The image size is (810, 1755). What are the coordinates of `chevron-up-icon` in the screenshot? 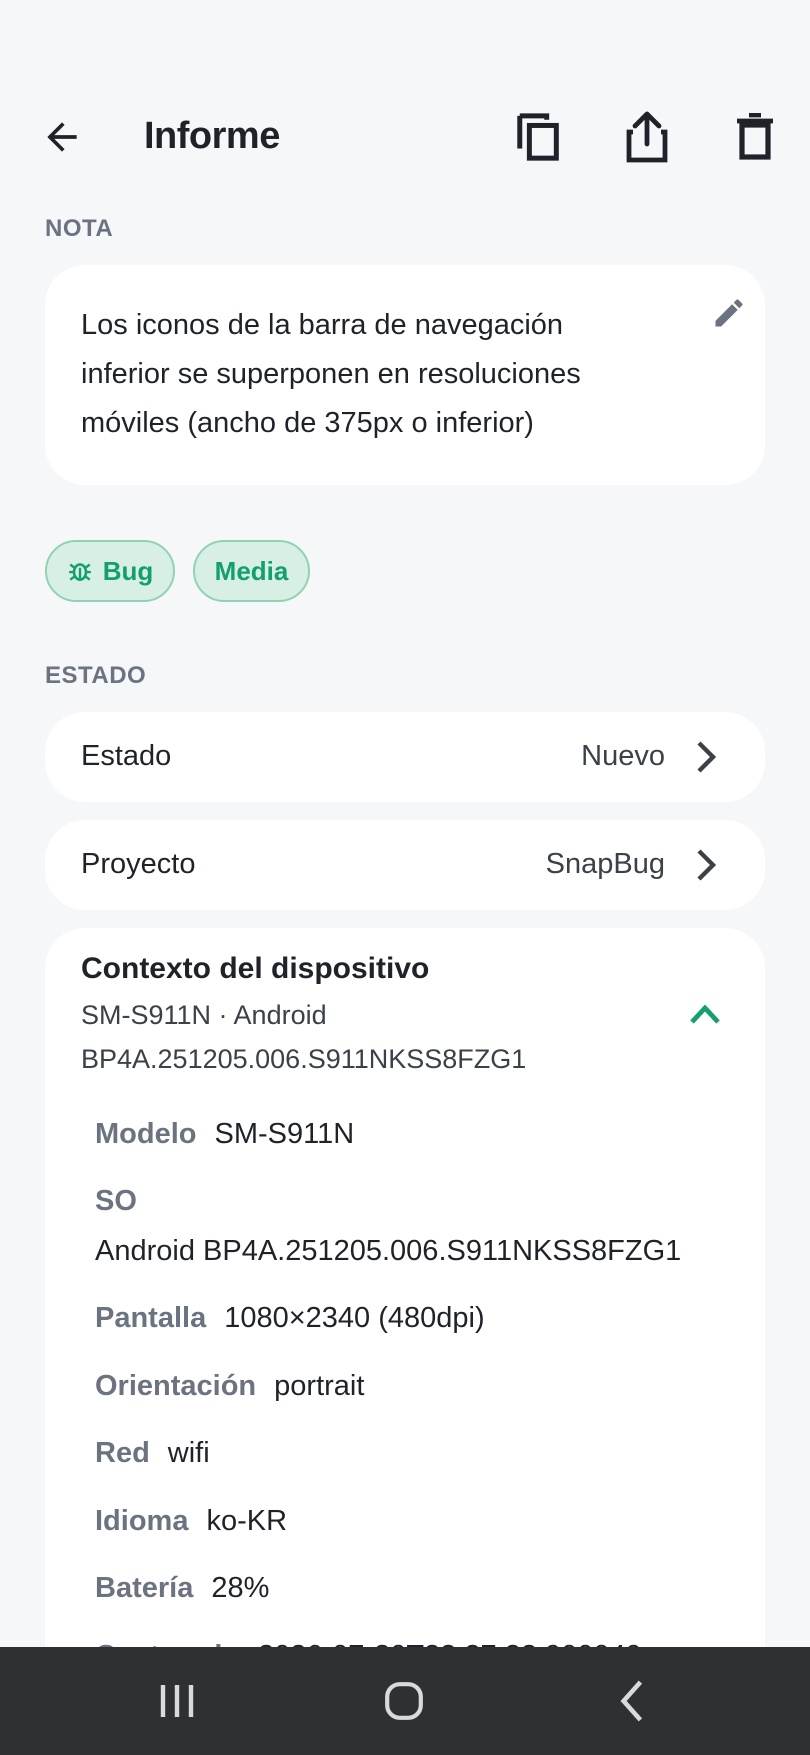 It's located at (705, 1014).